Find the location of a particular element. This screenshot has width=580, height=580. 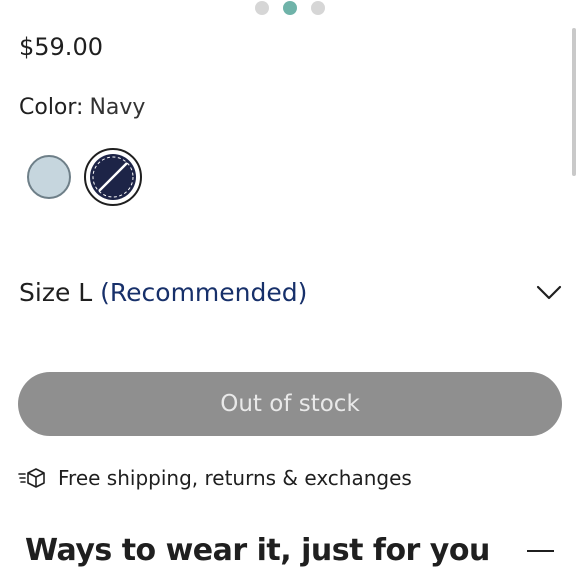

color-selection-label: Color: Navy is located at coordinates (82, 107).